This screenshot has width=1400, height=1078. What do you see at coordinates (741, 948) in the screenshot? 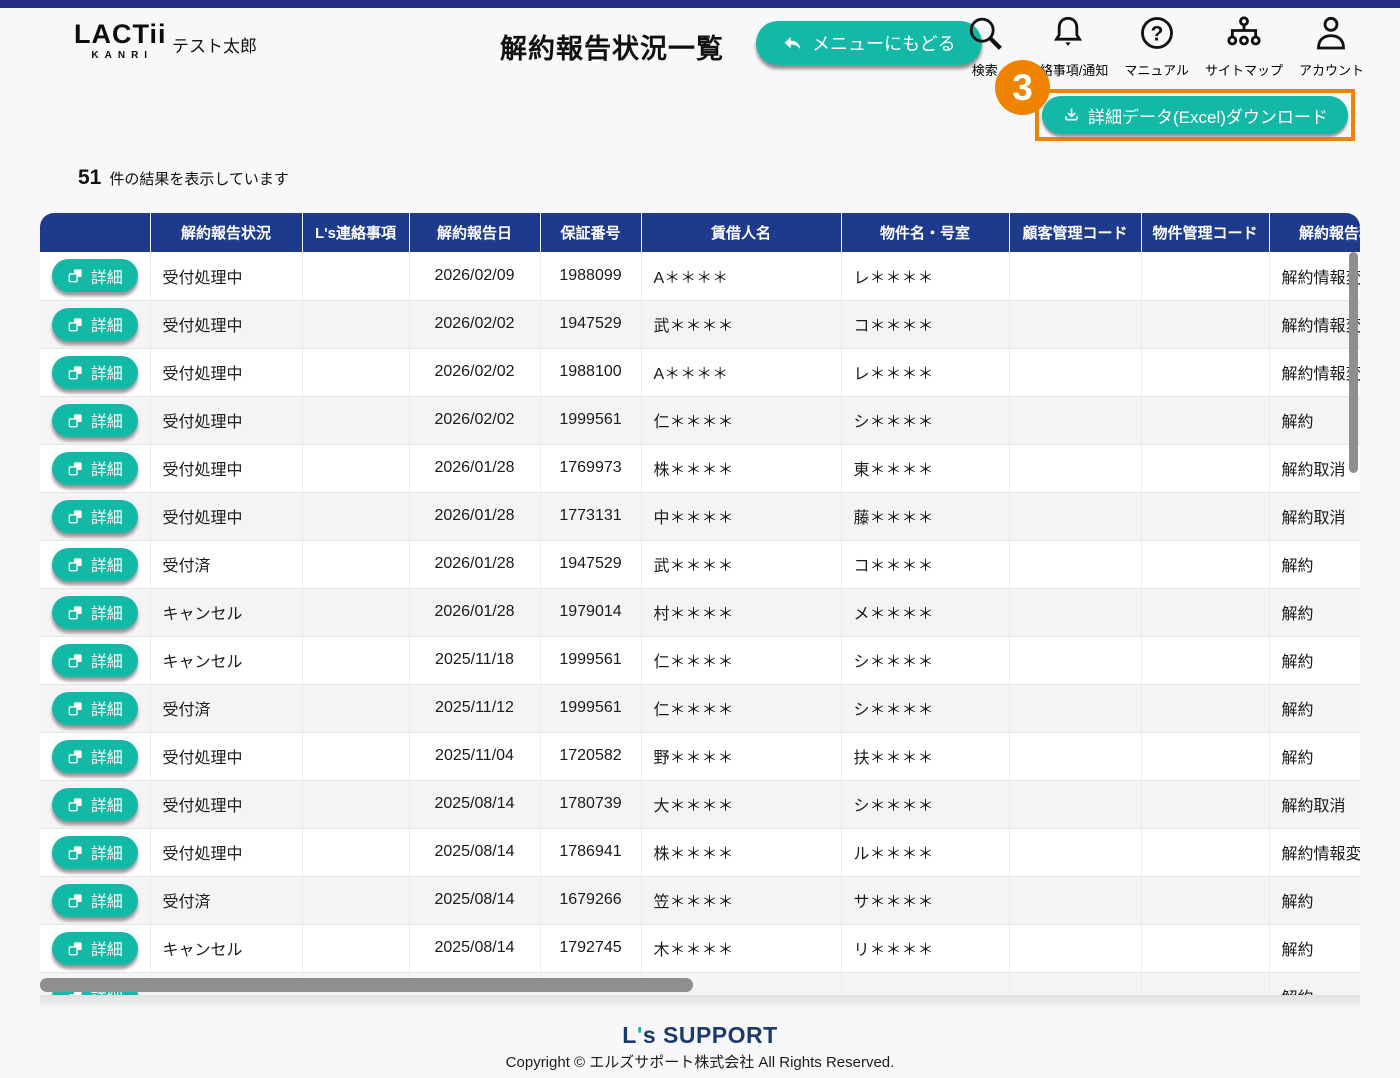
I see `cell-tenant: 木＊＊＊＊` at bounding box center [741, 948].